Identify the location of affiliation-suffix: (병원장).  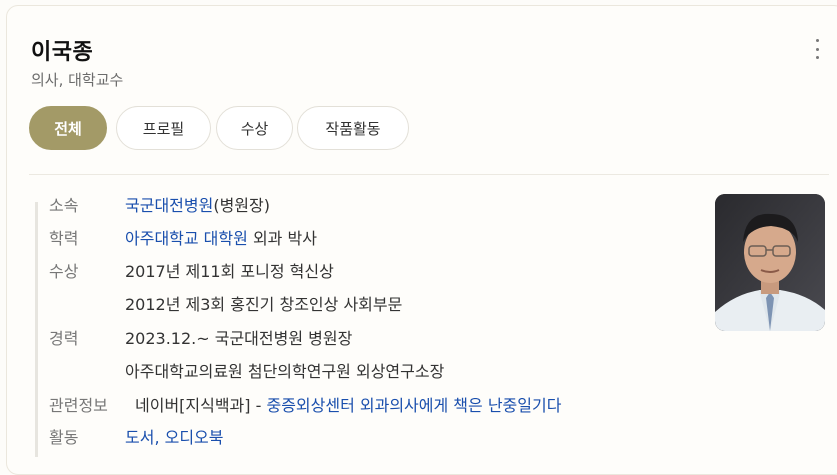
(241, 205).